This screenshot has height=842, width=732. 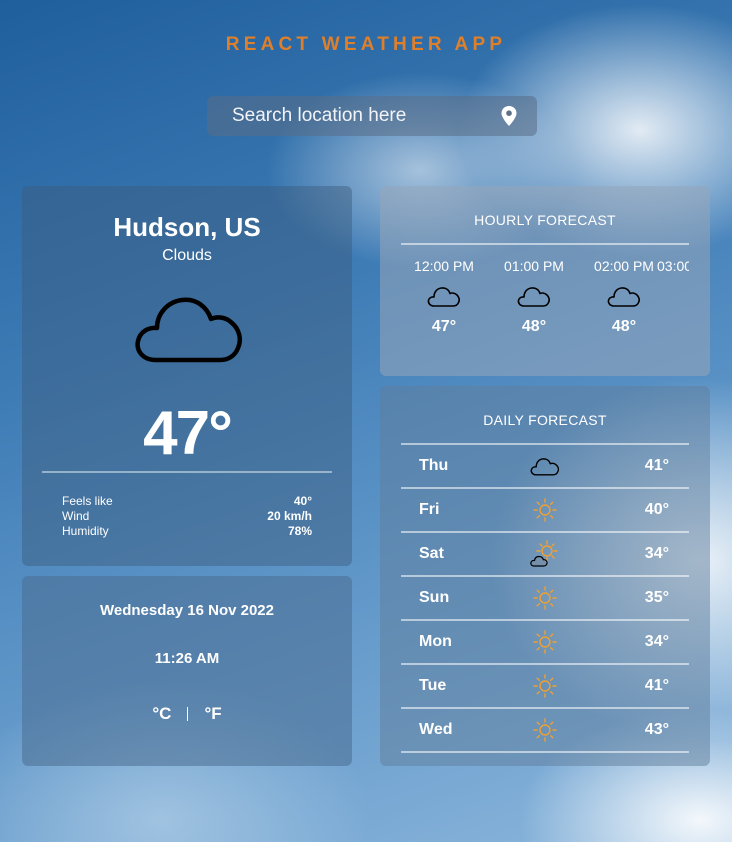 What do you see at coordinates (434, 597) in the screenshot?
I see `day-name: Sun` at bounding box center [434, 597].